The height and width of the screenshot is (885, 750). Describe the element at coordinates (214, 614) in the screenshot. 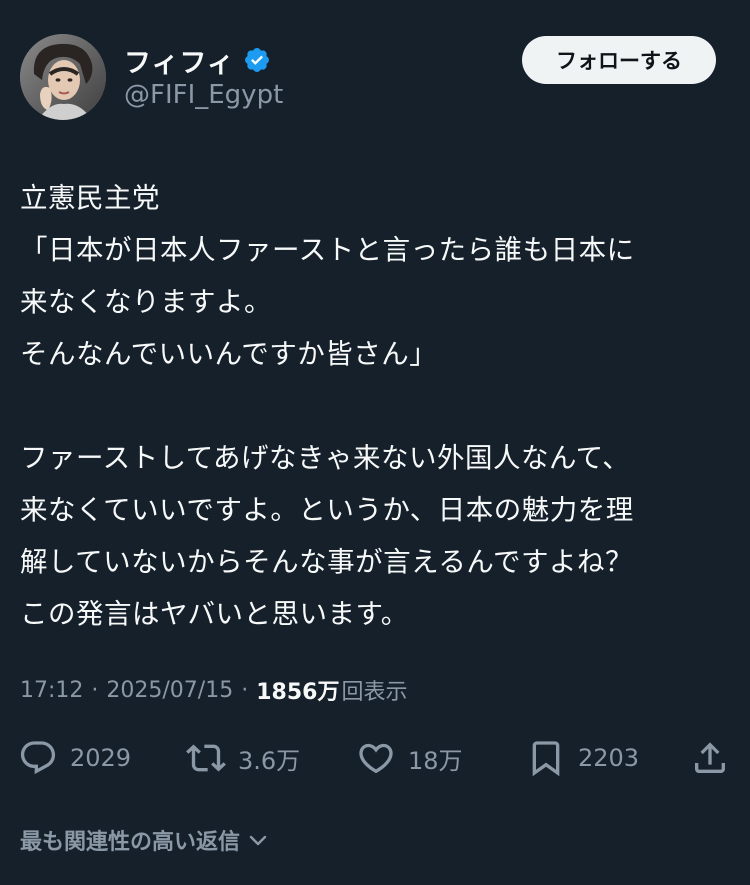

I see `tweet-line: この発言はヤバいと思います。` at that location.